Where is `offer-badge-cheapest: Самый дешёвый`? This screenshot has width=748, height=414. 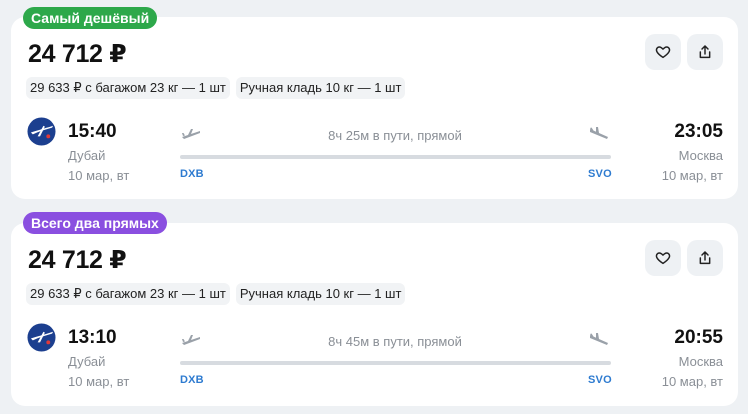 offer-badge-cheapest: Самый дешёвый is located at coordinates (90, 18).